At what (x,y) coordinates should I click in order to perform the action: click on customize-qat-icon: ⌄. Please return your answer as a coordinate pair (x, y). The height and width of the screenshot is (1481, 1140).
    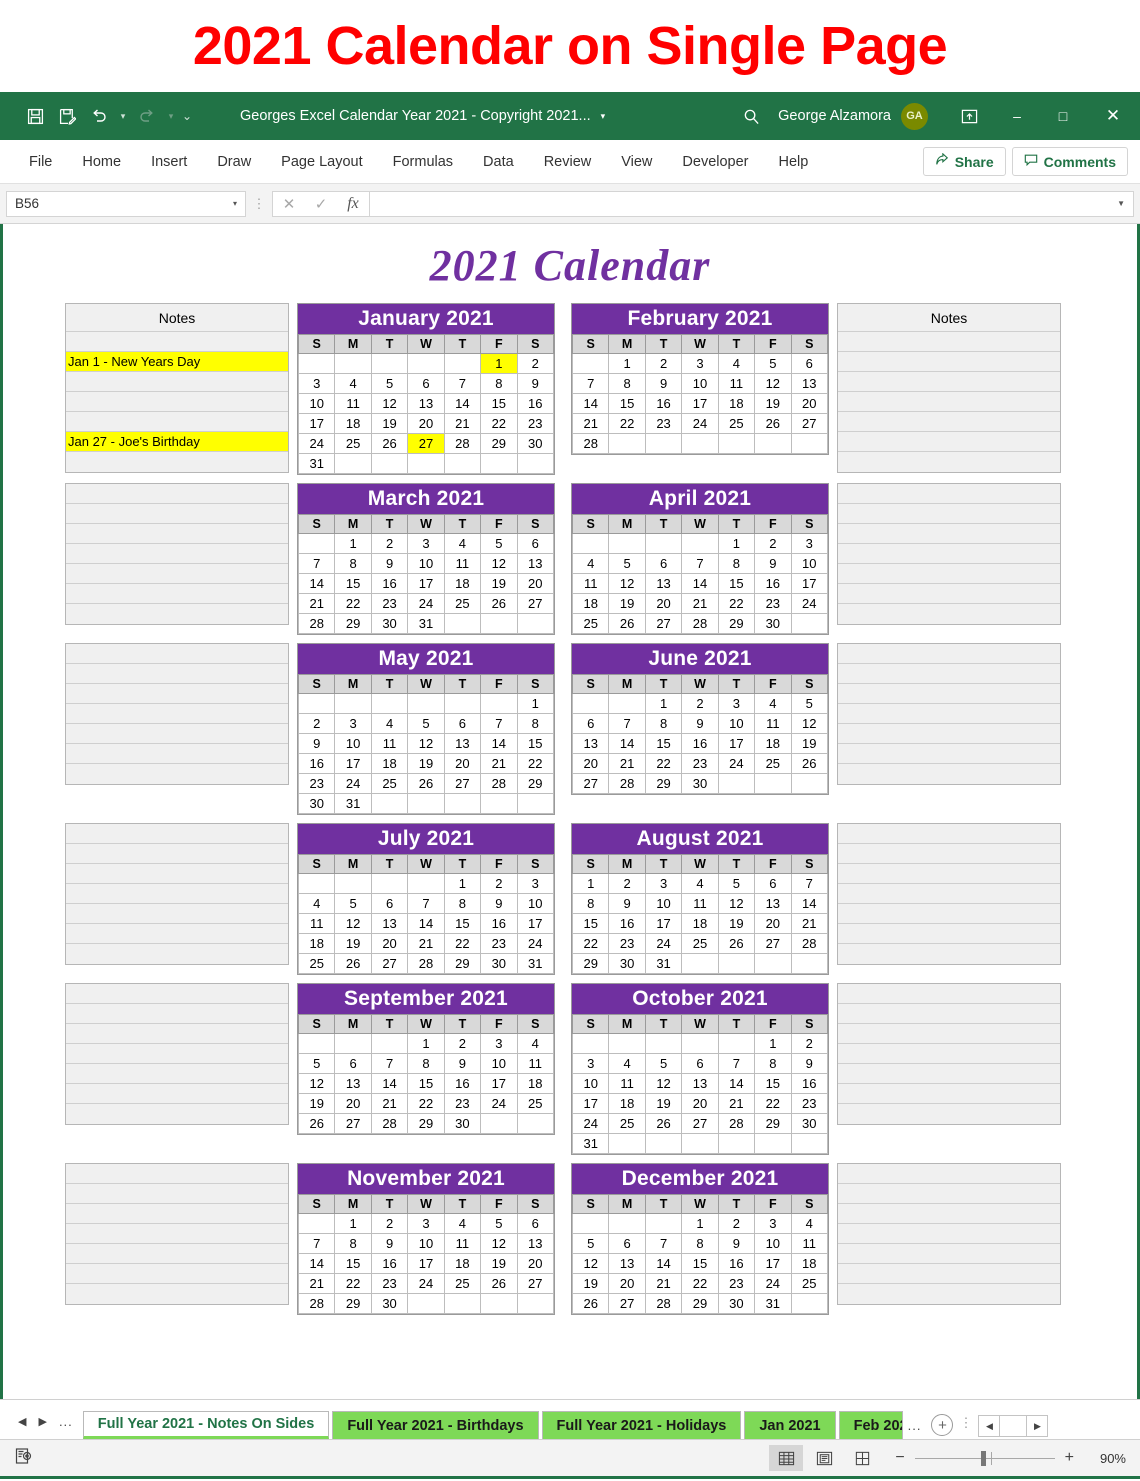
    Looking at the image, I should click on (187, 116).